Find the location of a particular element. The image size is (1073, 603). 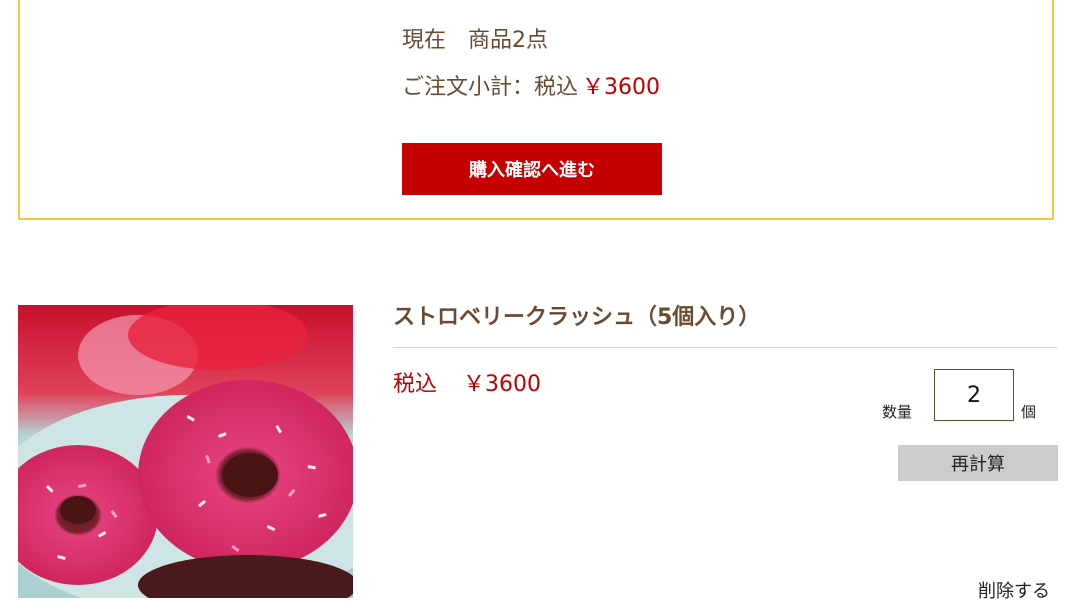

proceed-to-checkout-button: 購入確認へ進む is located at coordinates (532, 169).